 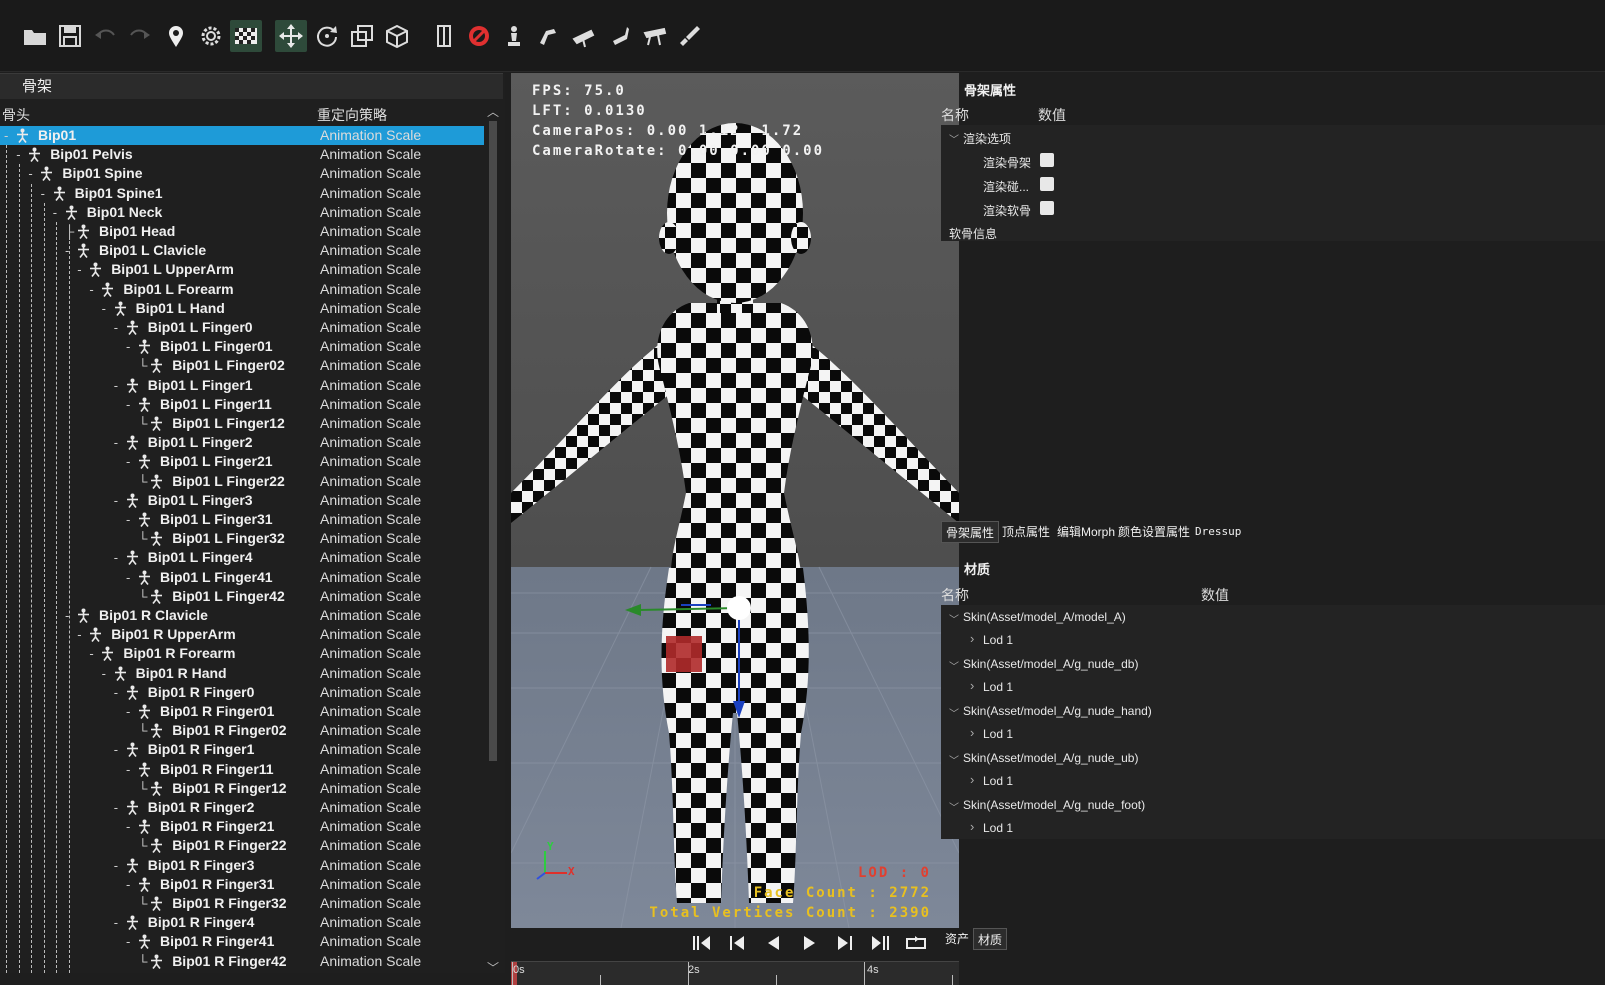 What do you see at coordinates (242, 269) in the screenshot?
I see `tree-row: - Bip01 L UpperArm Animation Scale` at bounding box center [242, 269].